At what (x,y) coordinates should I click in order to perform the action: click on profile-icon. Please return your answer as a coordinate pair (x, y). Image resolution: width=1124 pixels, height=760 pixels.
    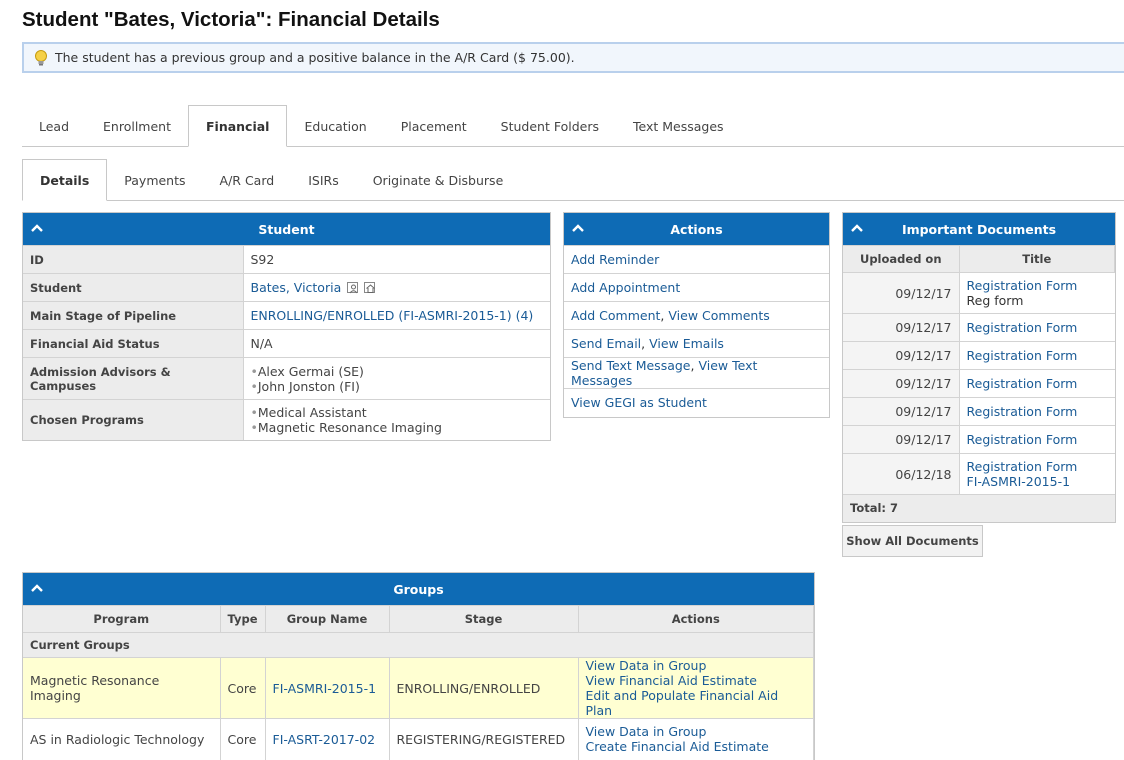
    Looking at the image, I should click on (353, 288).